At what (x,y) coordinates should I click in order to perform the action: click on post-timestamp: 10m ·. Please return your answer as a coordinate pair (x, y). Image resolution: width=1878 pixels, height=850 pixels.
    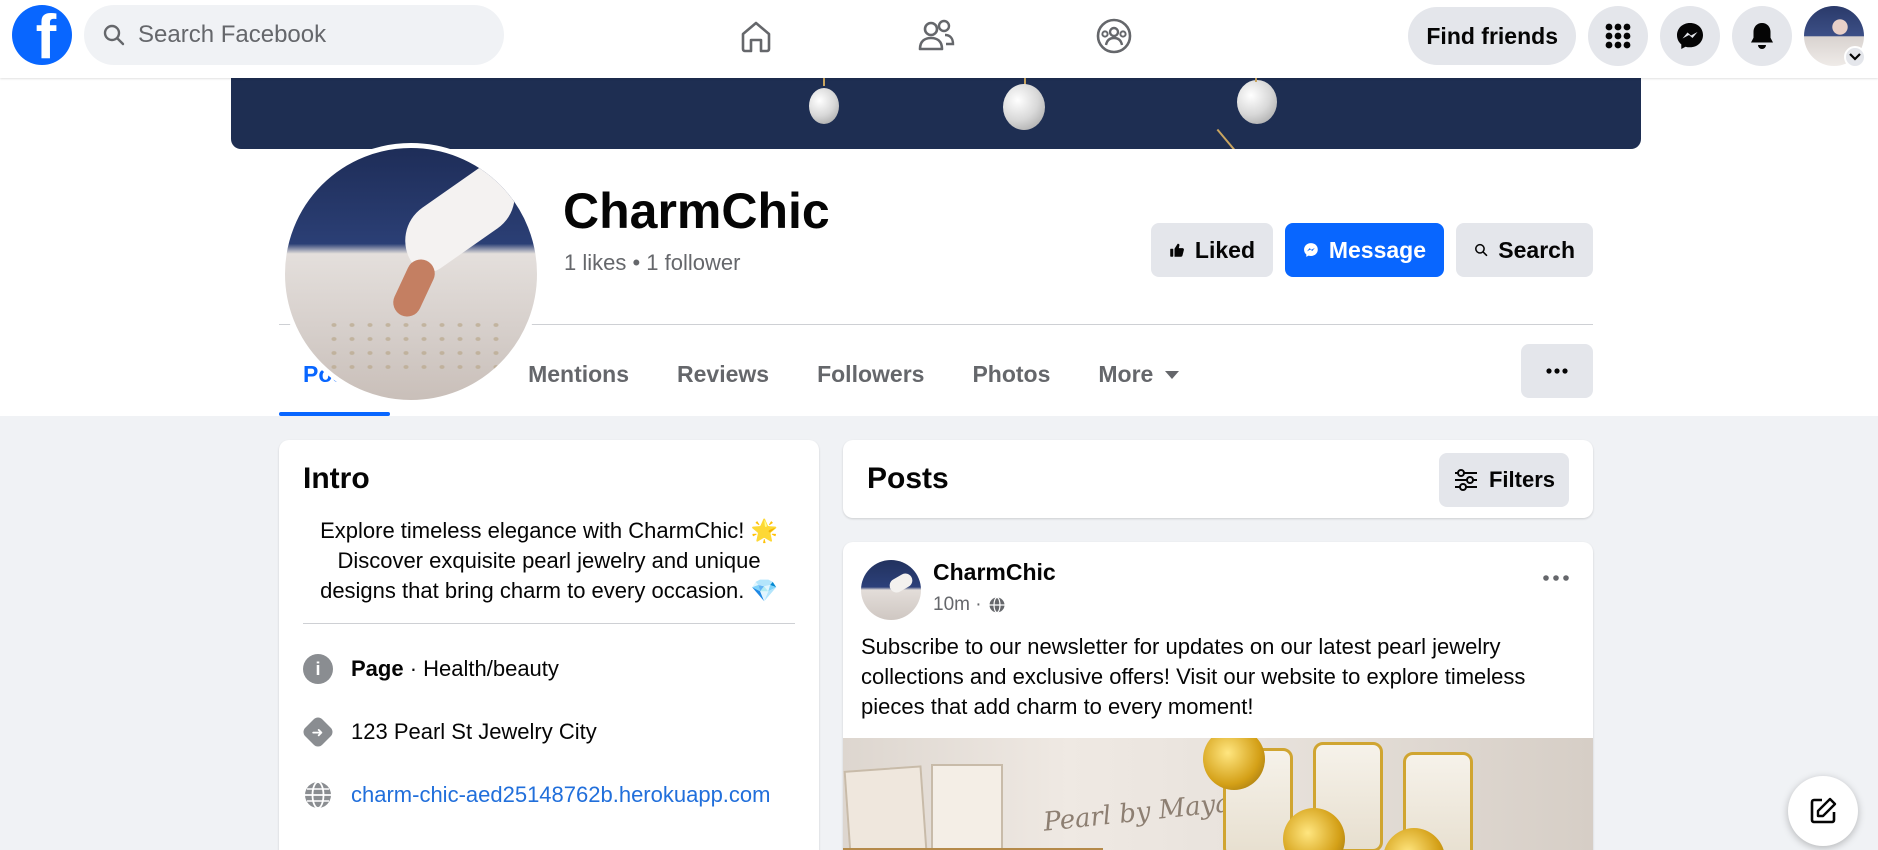
    Looking at the image, I should click on (957, 605).